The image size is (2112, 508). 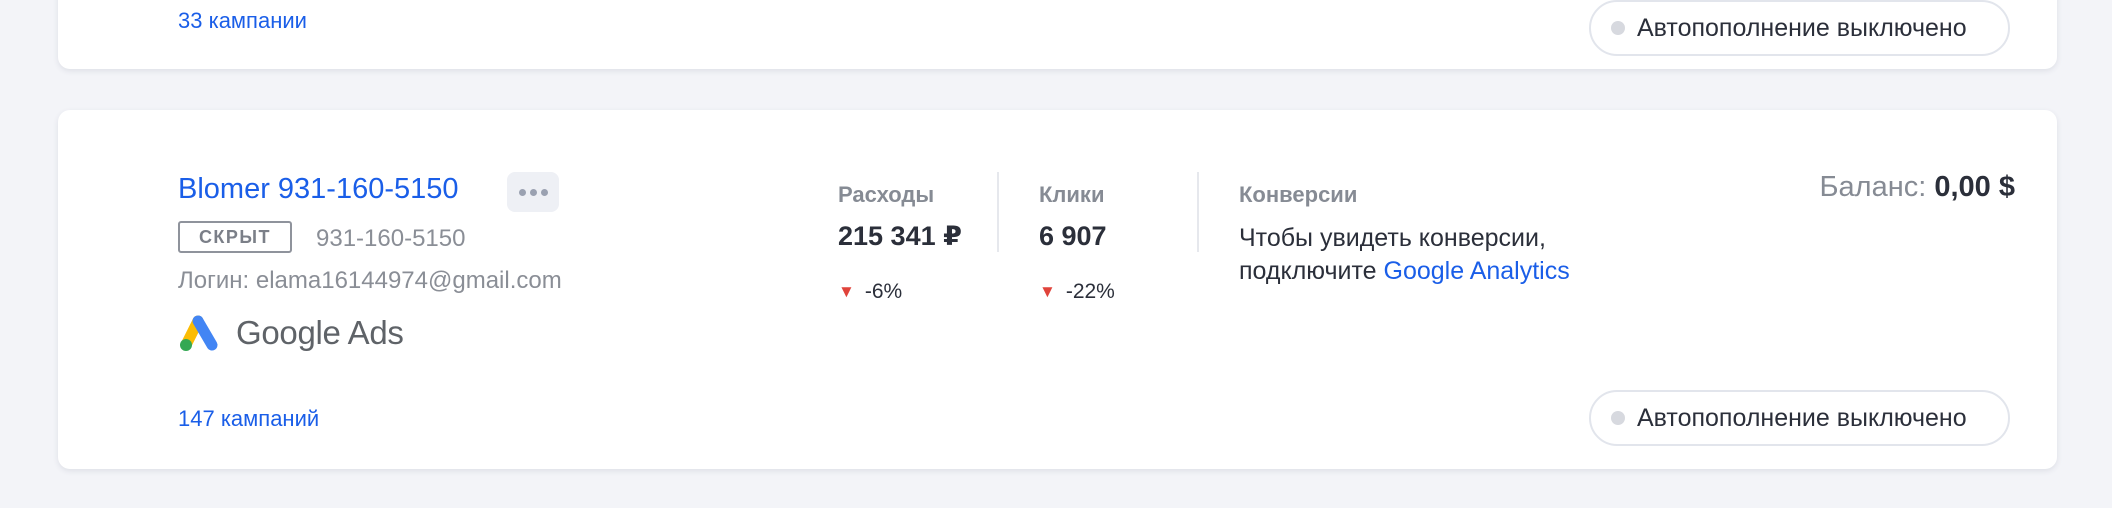 I want to click on account-card-previous: 33 кампании Автопополнение выключено, so click(x=1057, y=34).